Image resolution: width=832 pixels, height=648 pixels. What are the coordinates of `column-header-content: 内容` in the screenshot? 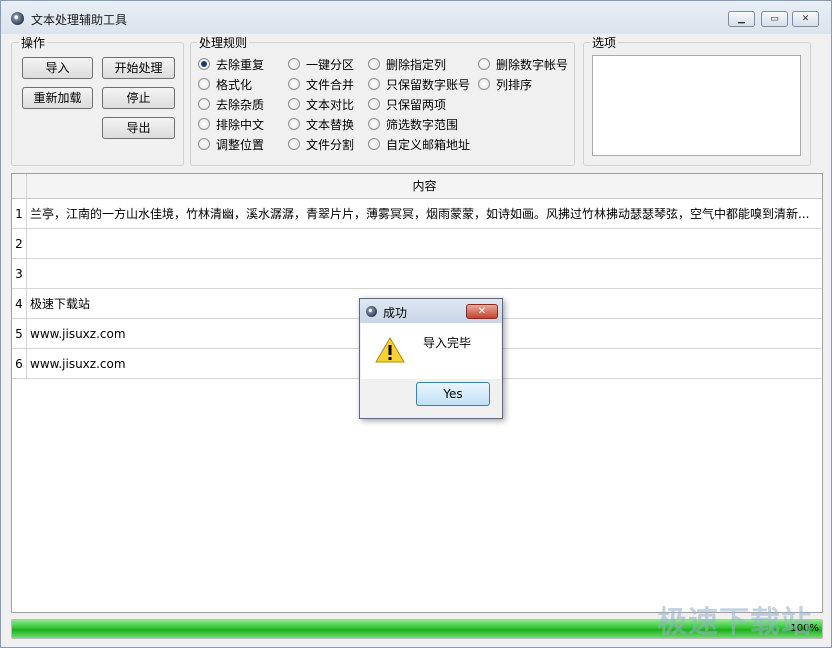 It's located at (424, 186).